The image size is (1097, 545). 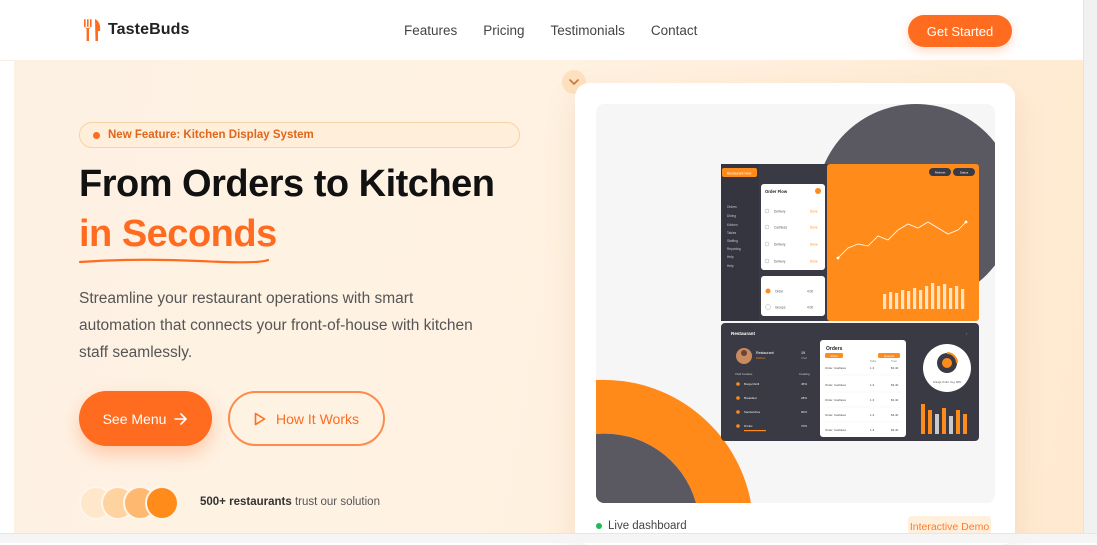 I want to click on see-menu-label: See Menu, so click(x=134, y=418).